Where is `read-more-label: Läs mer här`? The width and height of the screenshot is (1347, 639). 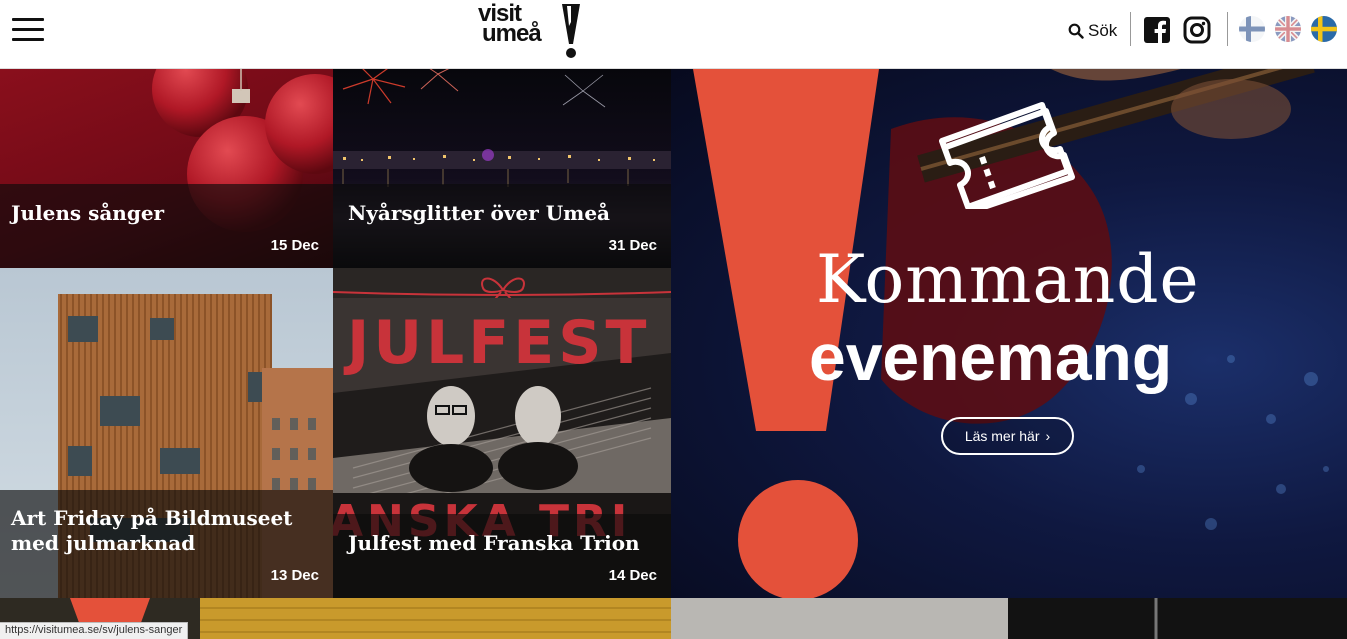 read-more-label: Läs mer här is located at coordinates (1002, 436).